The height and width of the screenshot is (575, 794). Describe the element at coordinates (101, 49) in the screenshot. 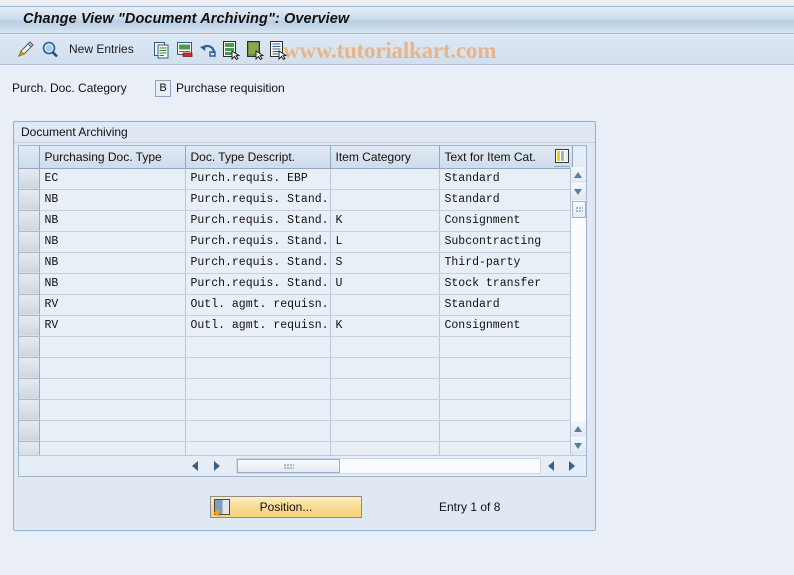

I see `new-entries-button: New Entries` at that location.